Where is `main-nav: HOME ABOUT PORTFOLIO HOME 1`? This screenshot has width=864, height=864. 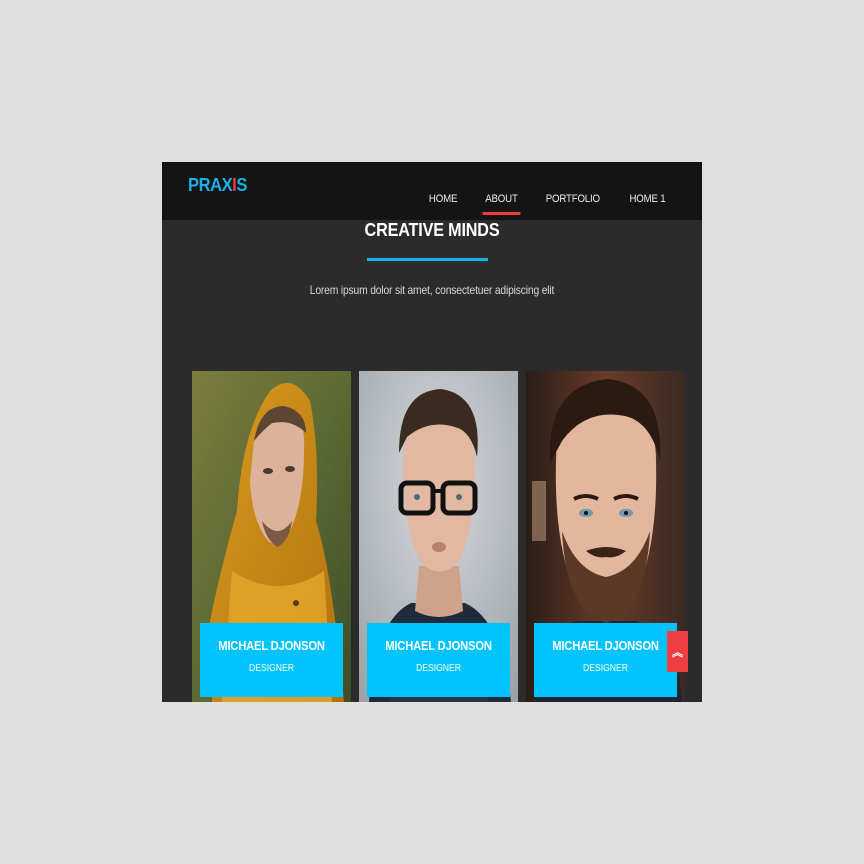 main-nav: HOME ABOUT PORTFOLIO HOME 1 is located at coordinates (547, 204).